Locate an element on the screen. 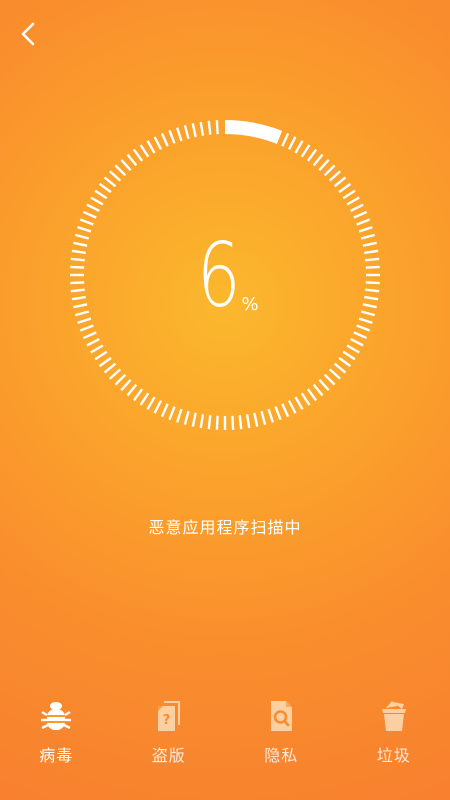 The width and height of the screenshot is (450, 800). tab-junk-label: 垃圾 is located at coordinates (393, 755).